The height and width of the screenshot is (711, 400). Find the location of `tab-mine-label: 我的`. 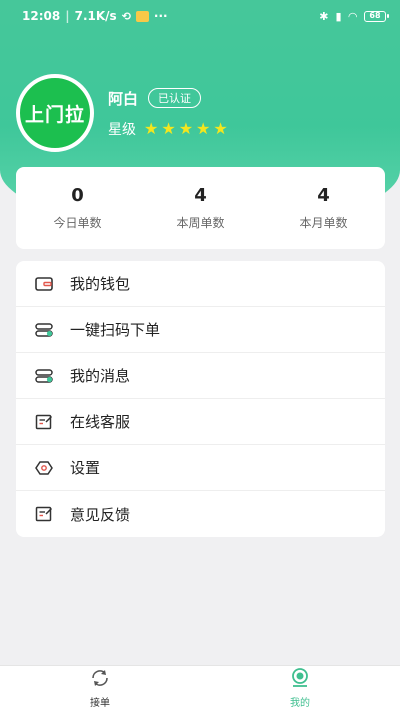

tab-mine-label: 我的 is located at coordinates (300, 703).